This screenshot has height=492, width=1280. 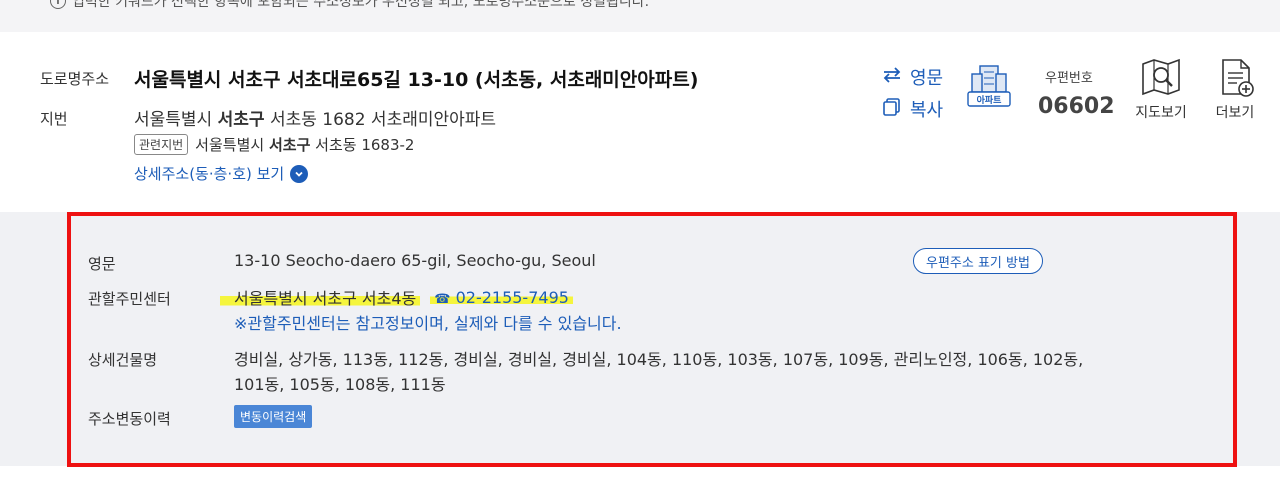 I want to click on jibun-rest: 서초동 1682 서초래미안아파트, so click(x=383, y=120).